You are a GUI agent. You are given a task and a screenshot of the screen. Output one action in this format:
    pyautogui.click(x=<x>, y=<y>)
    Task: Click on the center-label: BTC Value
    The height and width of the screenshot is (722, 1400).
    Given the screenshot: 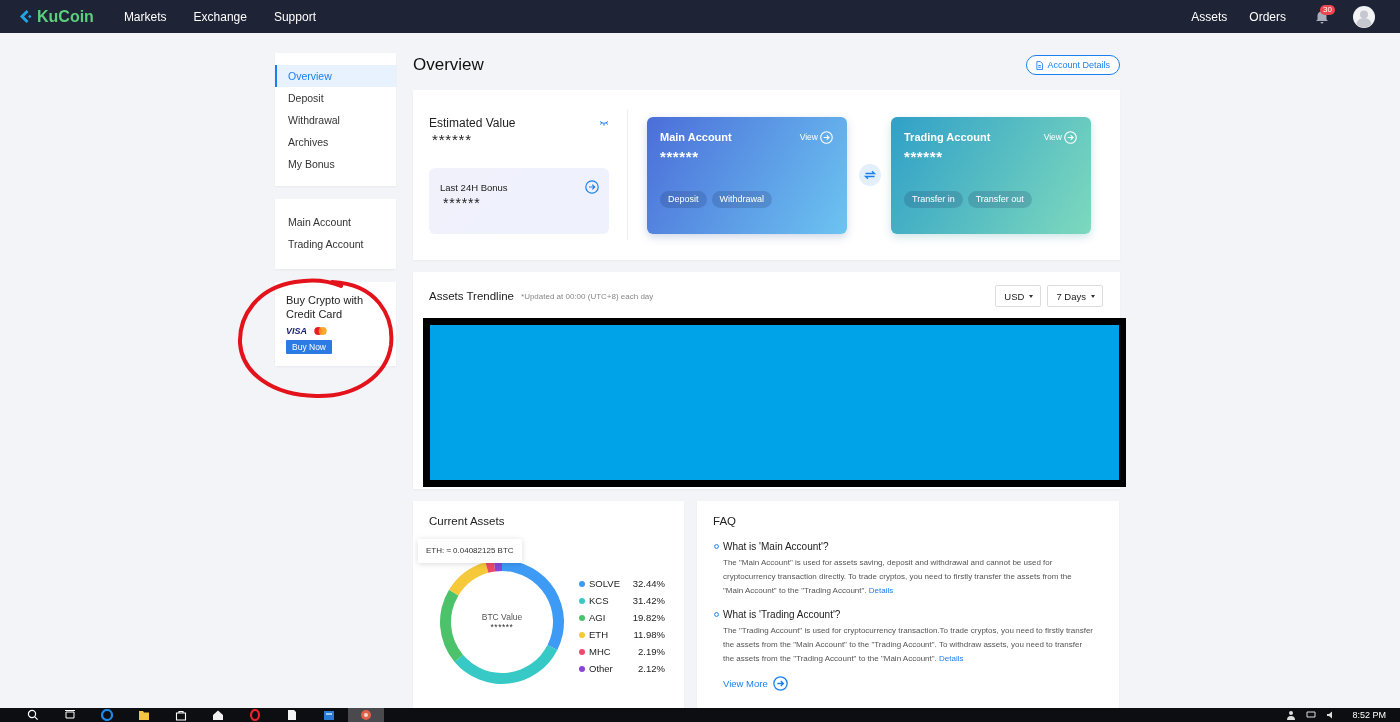 What is the action you would take?
    pyautogui.click(x=502, y=617)
    